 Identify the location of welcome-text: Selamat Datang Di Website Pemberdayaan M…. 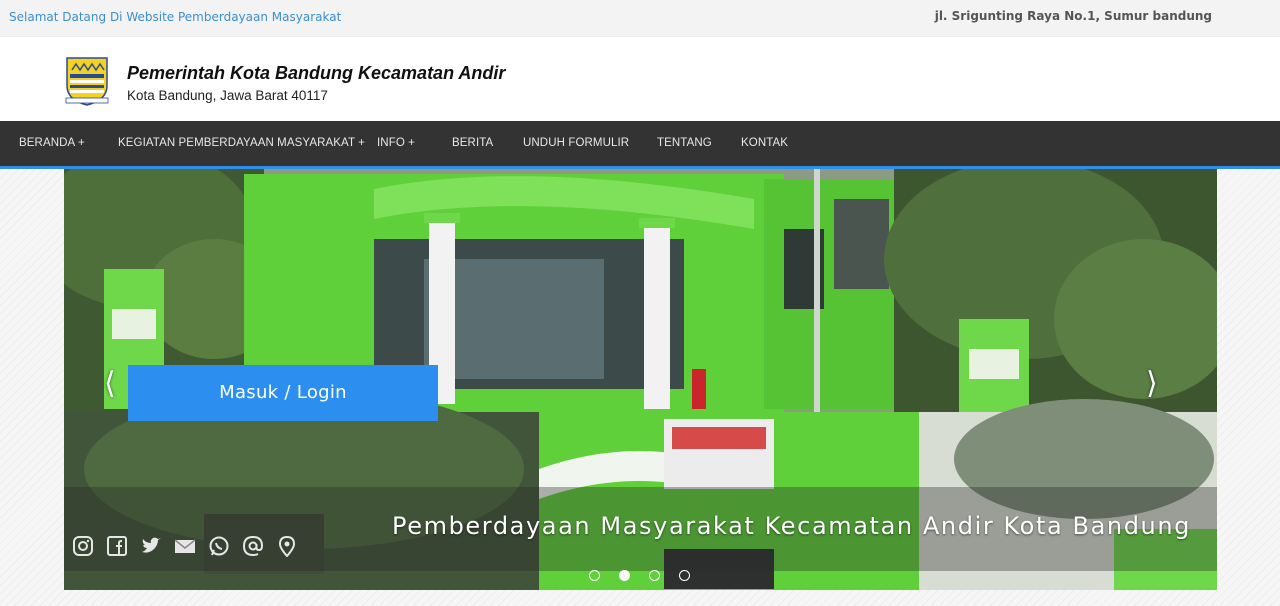
(175, 17).